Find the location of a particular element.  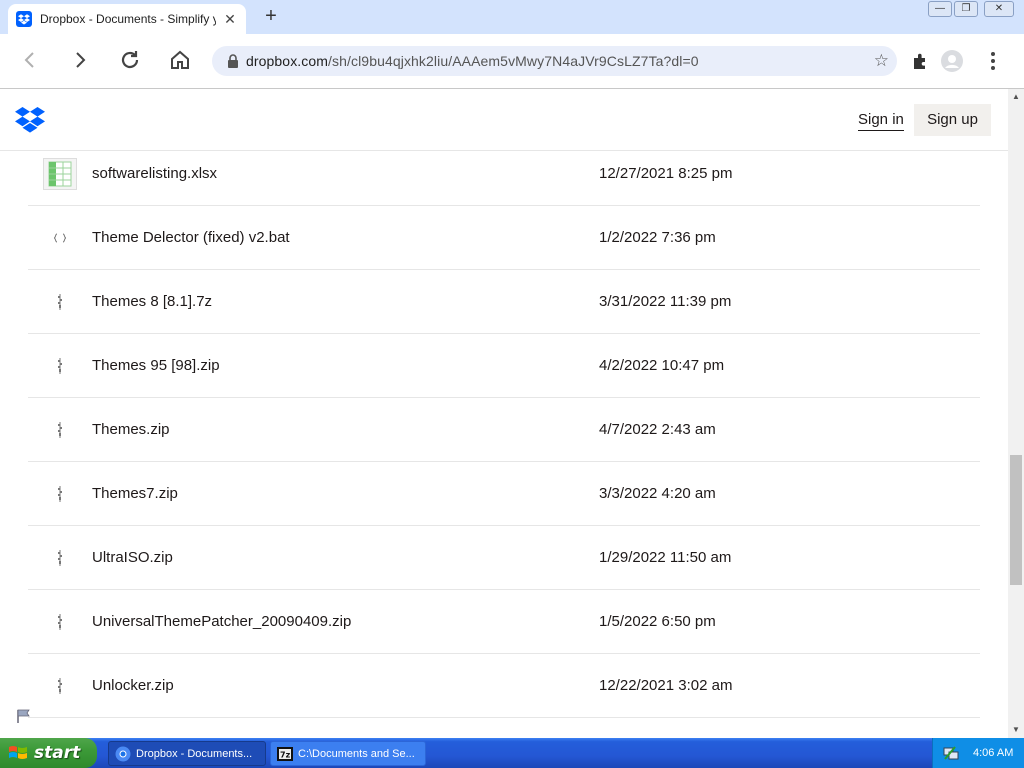

file-row: Themes 95 [98].zip 4/2/2022 10:47 pm is located at coordinates (504, 366).